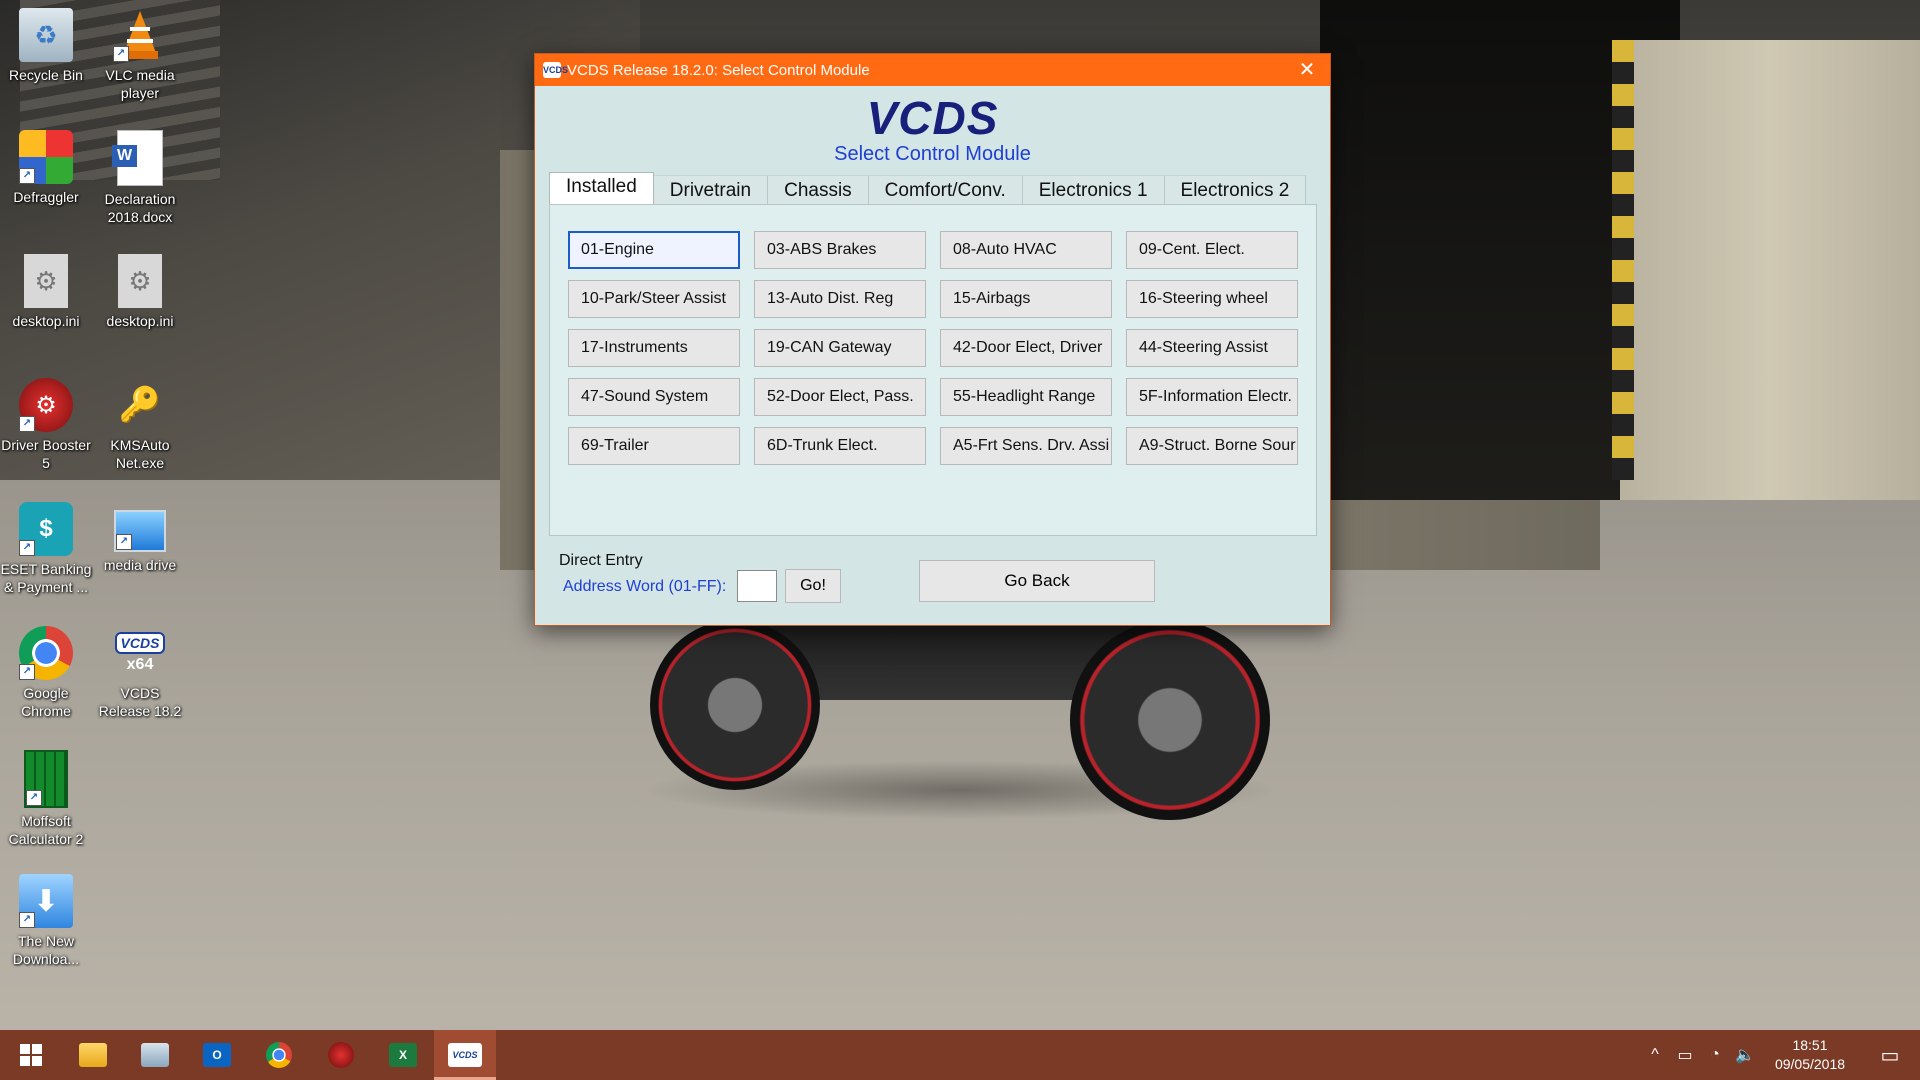 The height and width of the screenshot is (1080, 1920). I want to click on taskbar-outlook: O, so click(217, 1055).